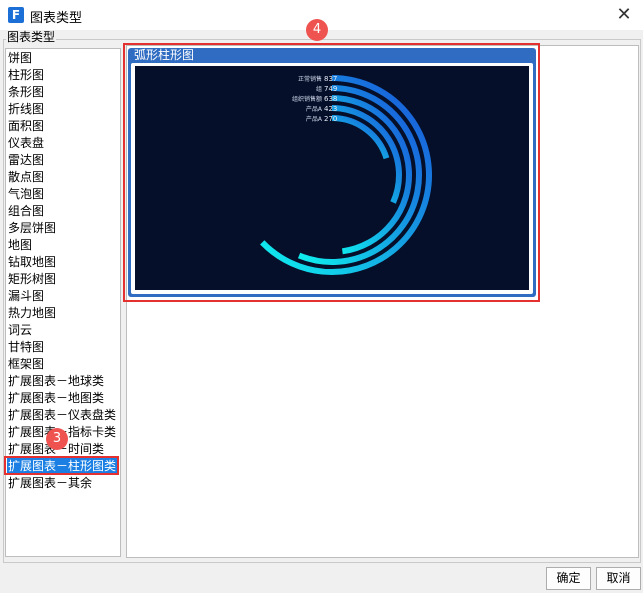 The image size is (643, 593). Describe the element at coordinates (330, 89) in the screenshot. I see `value-label: 749` at that location.